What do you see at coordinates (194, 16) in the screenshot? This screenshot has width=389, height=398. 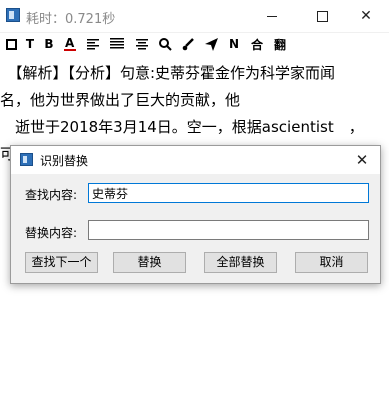 I see `window-title-bar: 耗时：0.721秒 ✕` at bounding box center [194, 16].